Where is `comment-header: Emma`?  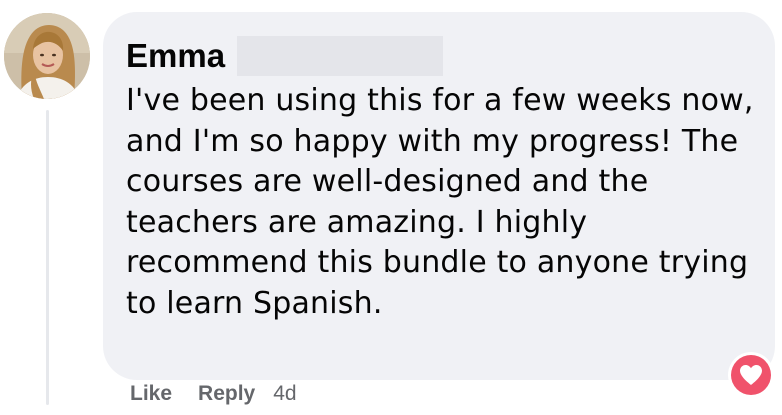
comment-header: Emma is located at coordinates (285, 56).